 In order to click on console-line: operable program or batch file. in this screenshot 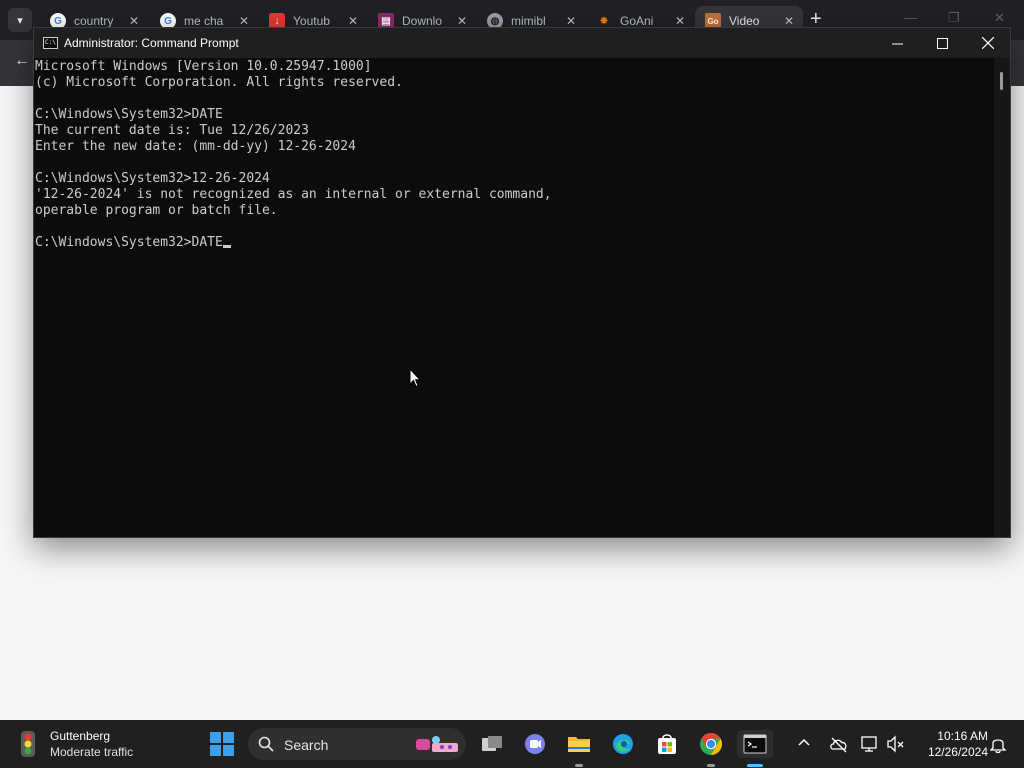, I will do `click(156, 210)`.